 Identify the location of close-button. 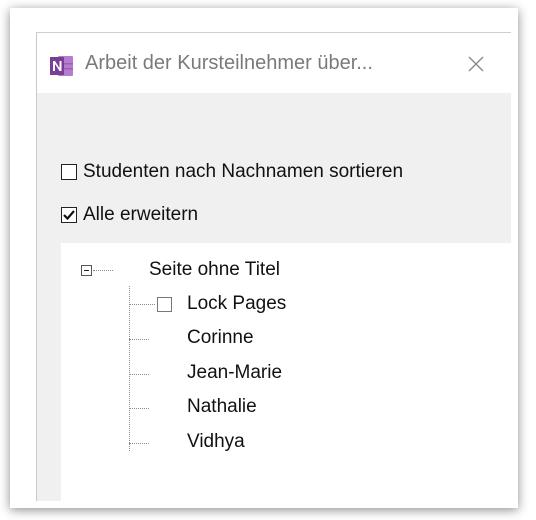
(476, 64).